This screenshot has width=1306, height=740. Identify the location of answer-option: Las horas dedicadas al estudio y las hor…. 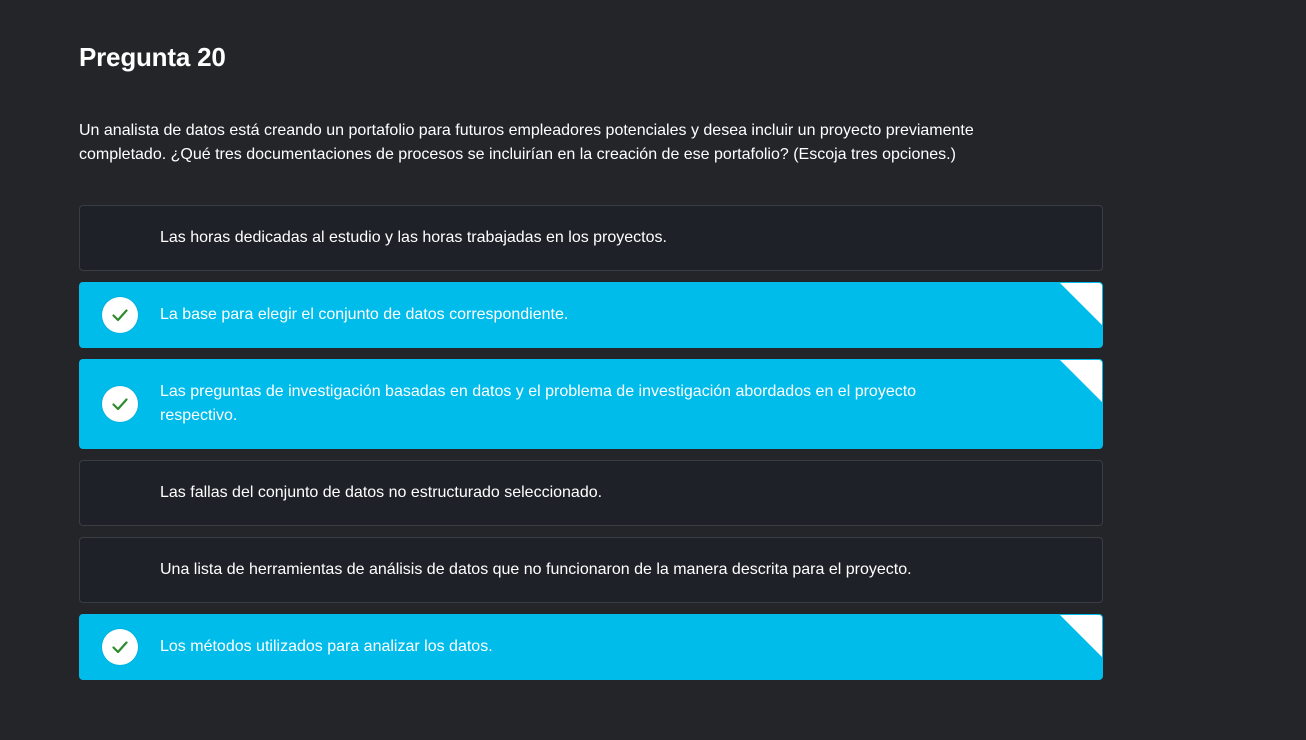
(591, 238).